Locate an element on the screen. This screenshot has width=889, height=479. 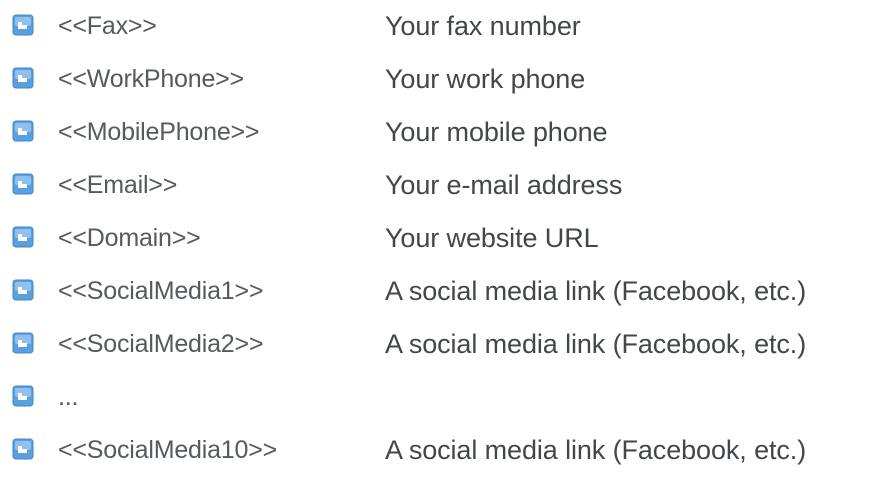
field-token: <<Fax>> is located at coordinates (107, 26).